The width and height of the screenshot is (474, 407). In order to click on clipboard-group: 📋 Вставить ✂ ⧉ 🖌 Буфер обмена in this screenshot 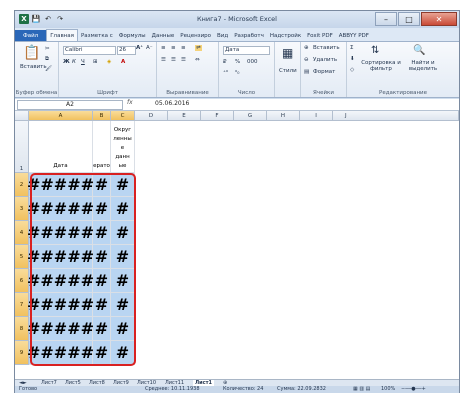, I will do `click(37, 69)`.